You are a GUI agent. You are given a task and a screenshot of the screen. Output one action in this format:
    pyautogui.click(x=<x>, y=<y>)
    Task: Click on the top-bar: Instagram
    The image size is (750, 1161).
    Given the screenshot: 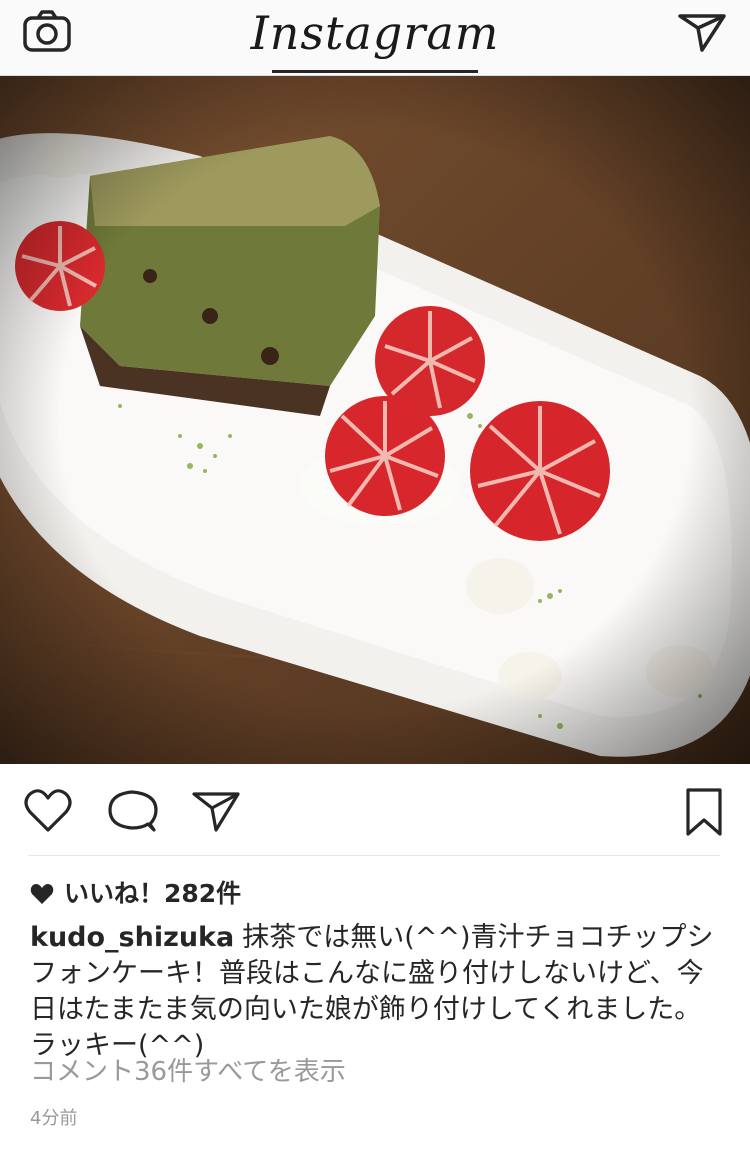 What is the action you would take?
    pyautogui.click(x=375, y=38)
    